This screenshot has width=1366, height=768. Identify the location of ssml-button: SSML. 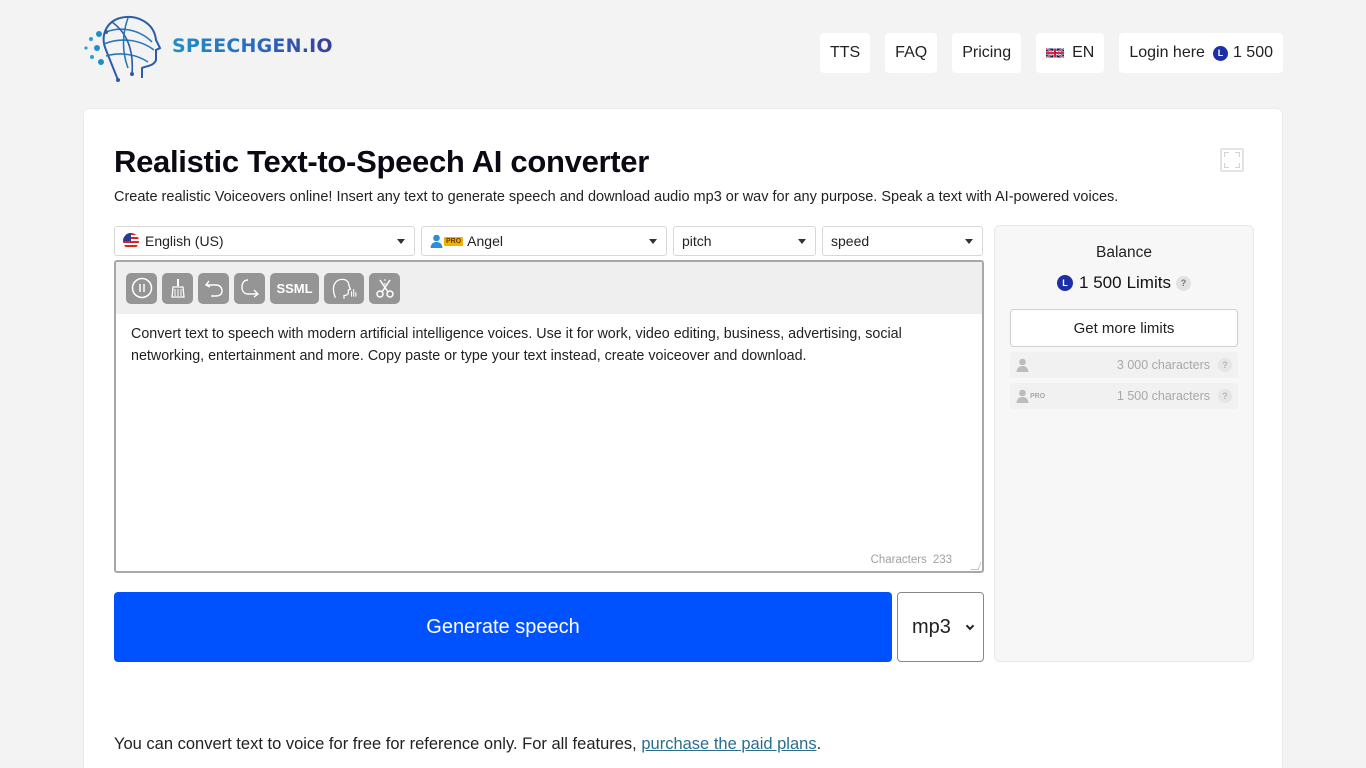
(294, 288).